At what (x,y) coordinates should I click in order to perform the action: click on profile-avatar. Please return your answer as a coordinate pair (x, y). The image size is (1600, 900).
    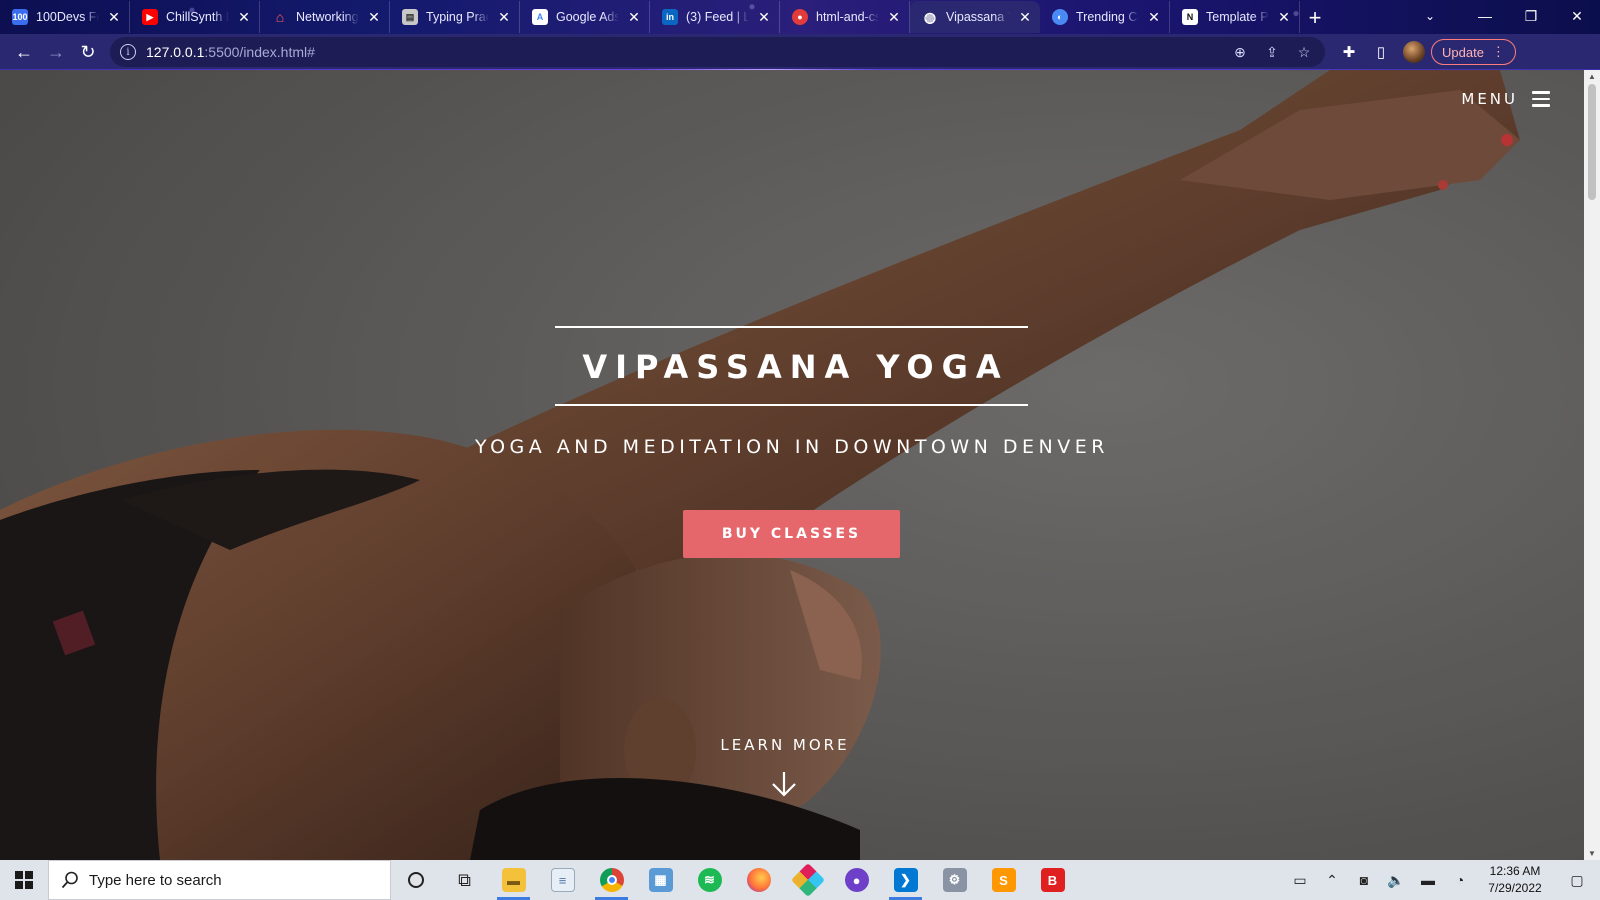
    Looking at the image, I should click on (1414, 52).